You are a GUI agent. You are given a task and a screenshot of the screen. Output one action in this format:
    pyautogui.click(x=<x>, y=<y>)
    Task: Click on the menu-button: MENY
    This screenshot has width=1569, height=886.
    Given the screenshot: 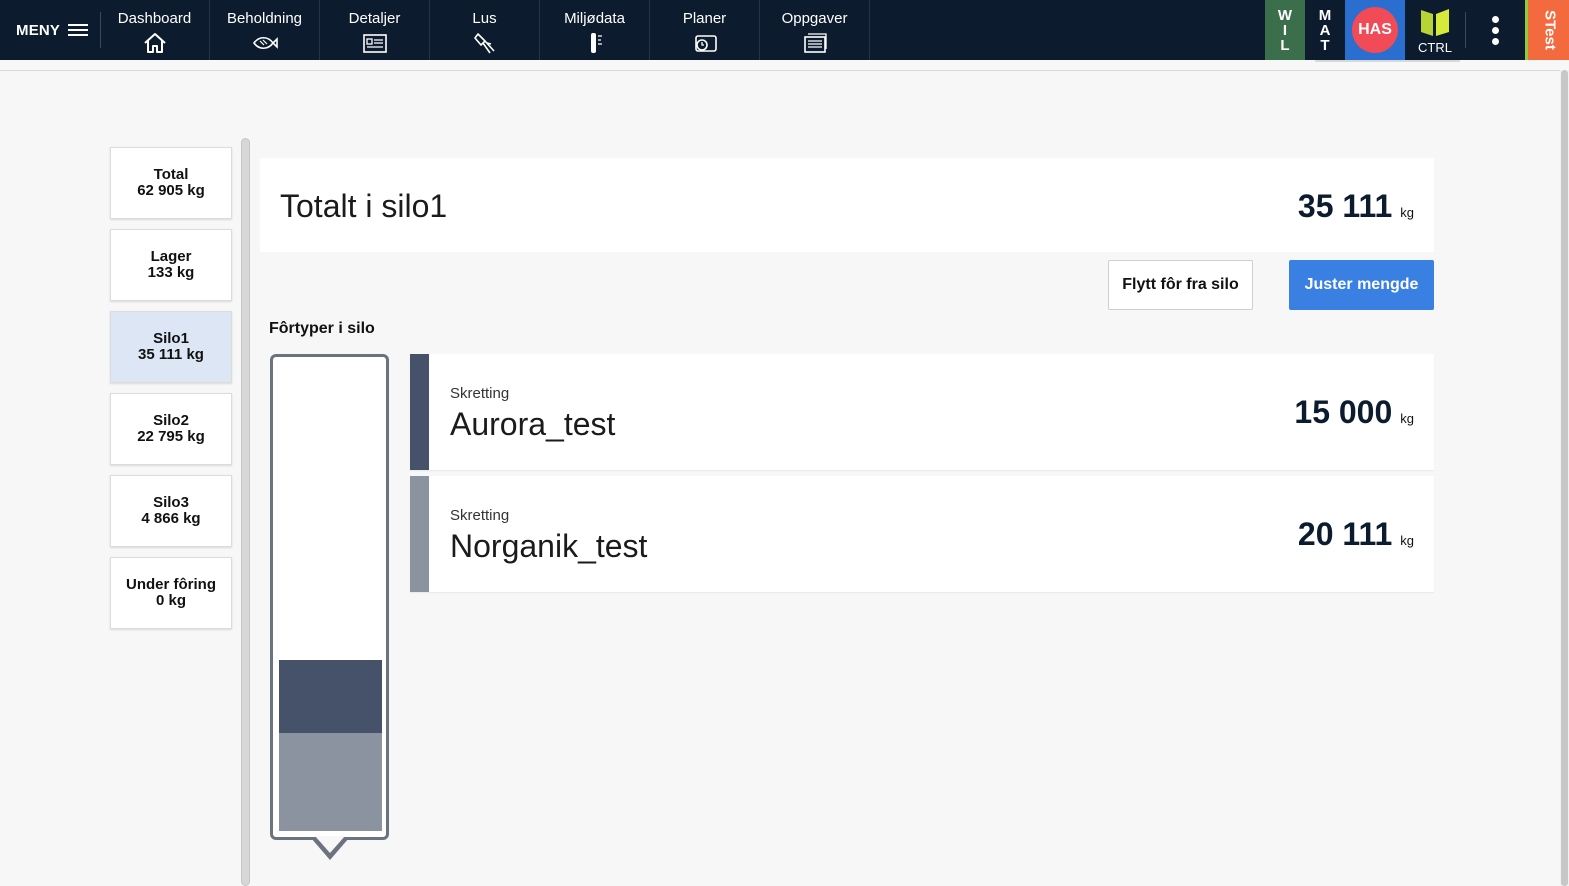 What is the action you would take?
    pyautogui.click(x=50, y=30)
    